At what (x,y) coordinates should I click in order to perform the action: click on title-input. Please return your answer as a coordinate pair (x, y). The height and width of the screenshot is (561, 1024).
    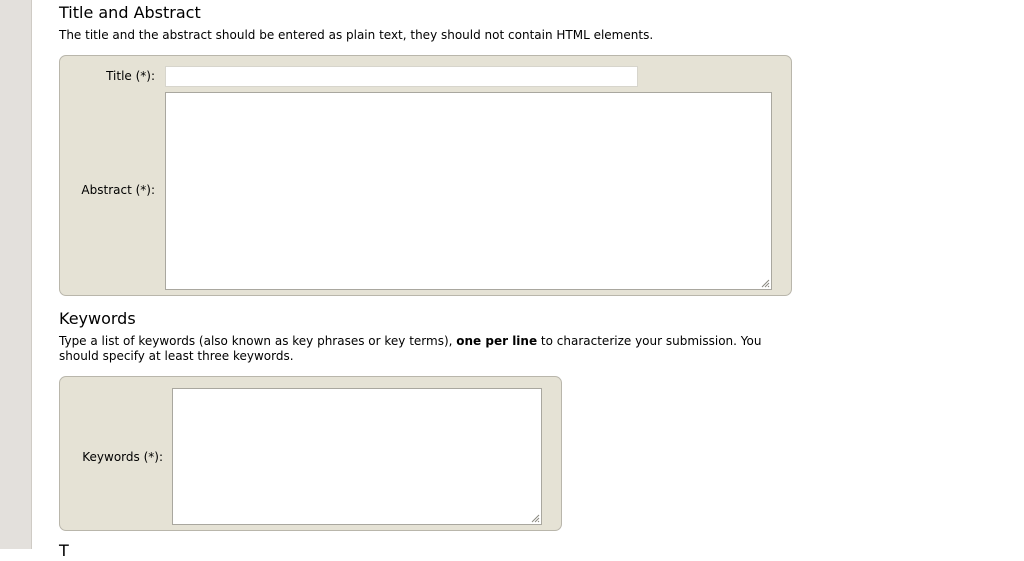
    Looking at the image, I should click on (401, 76).